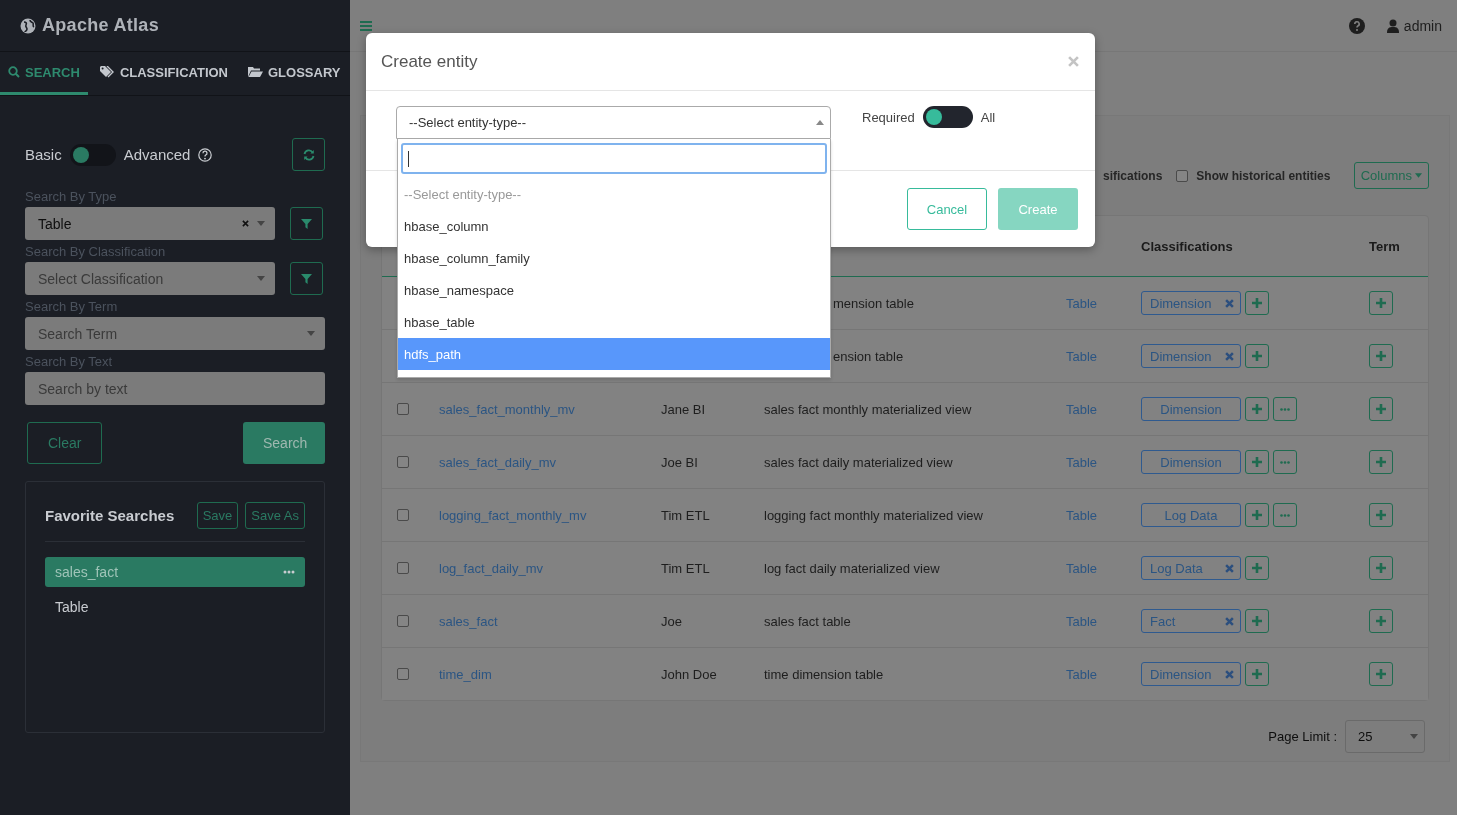 This screenshot has height=815, width=1457. Describe the element at coordinates (614, 194) in the screenshot. I see `dropdown-option: --Select entity-type--` at that location.